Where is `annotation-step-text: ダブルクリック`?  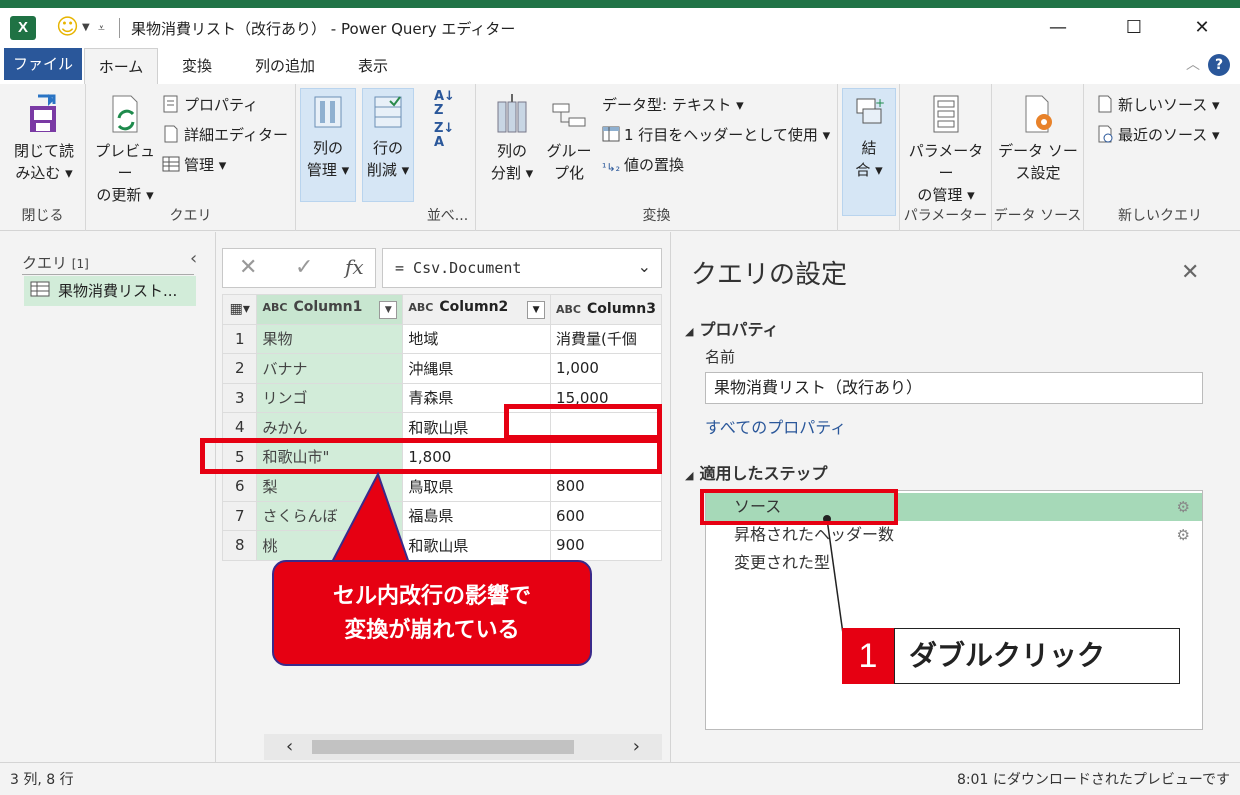
annotation-step-text: ダブルクリック is located at coordinates (1037, 656).